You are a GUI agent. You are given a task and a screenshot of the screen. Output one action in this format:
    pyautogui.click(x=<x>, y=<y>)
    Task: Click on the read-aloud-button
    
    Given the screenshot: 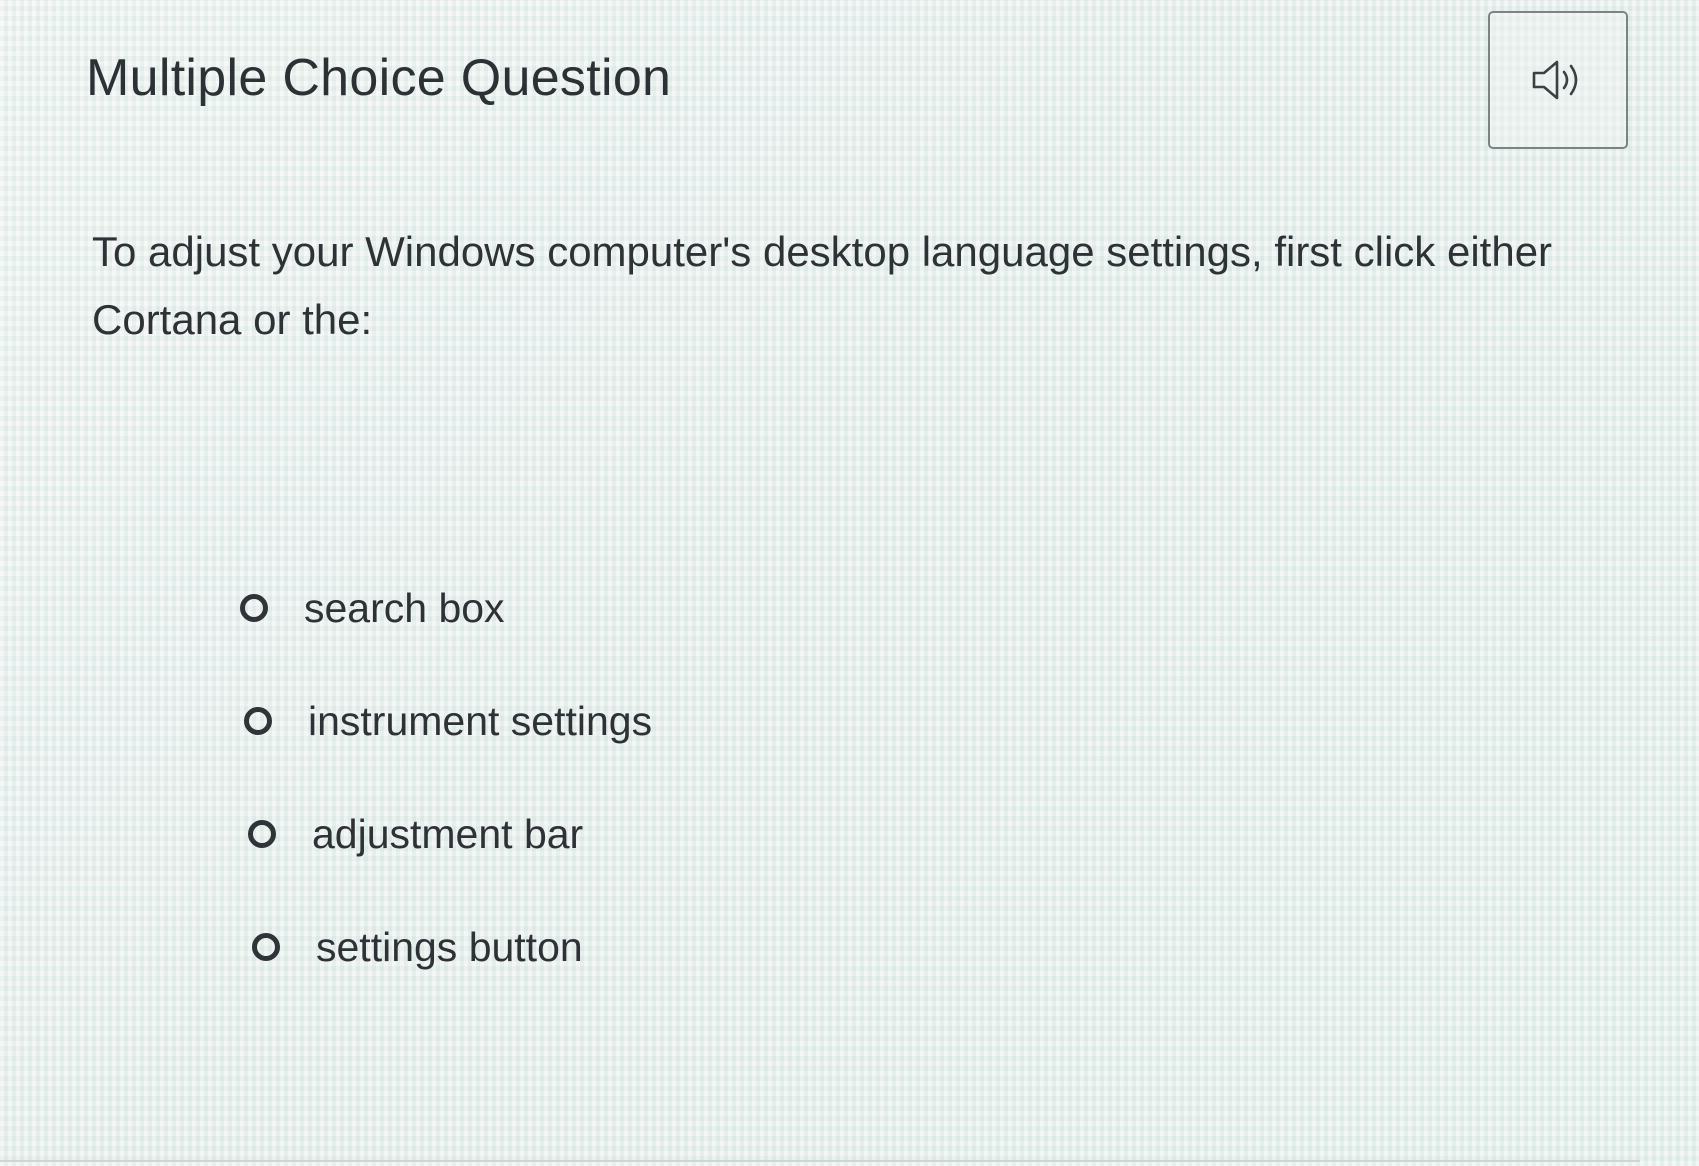 What is the action you would take?
    pyautogui.click(x=1558, y=80)
    